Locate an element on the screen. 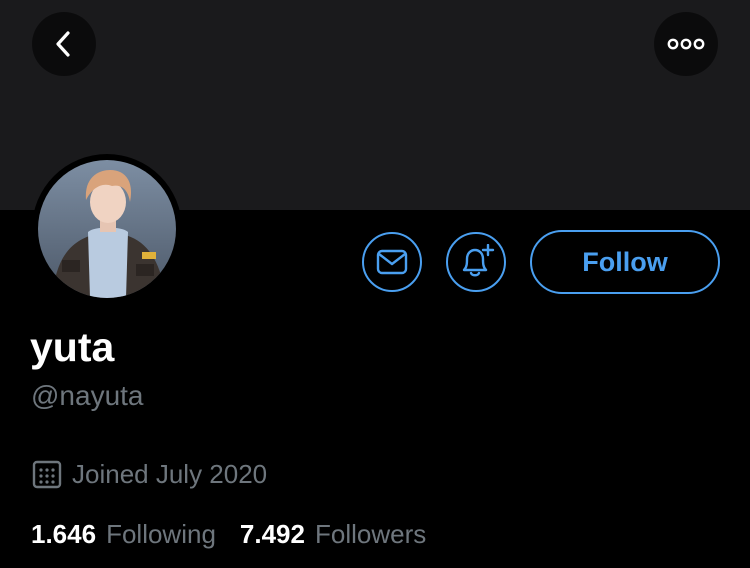  calendar-icon is located at coordinates (47, 474).